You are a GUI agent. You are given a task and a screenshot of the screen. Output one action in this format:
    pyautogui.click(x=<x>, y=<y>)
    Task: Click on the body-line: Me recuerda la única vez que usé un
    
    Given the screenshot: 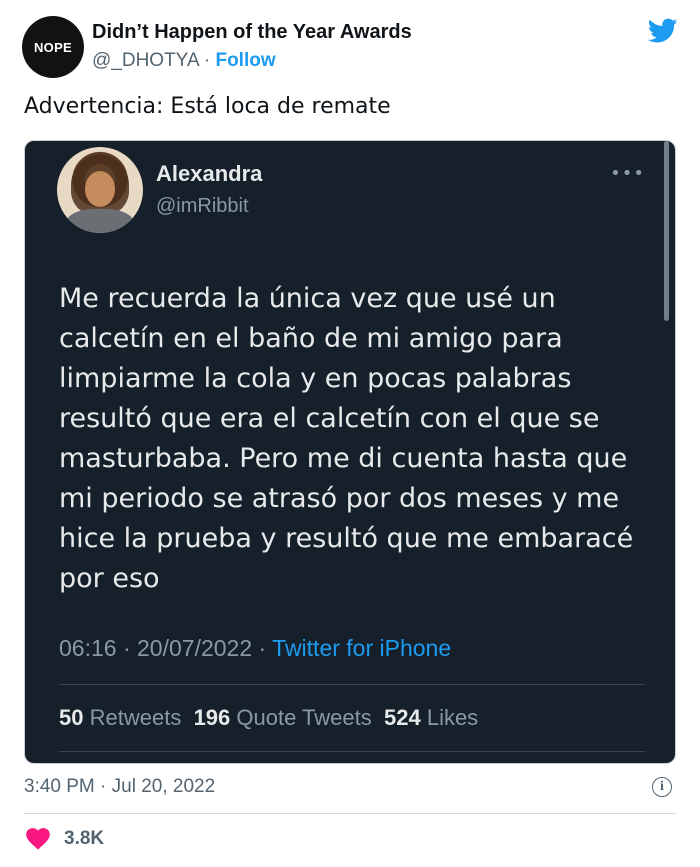 What is the action you would take?
    pyautogui.click(x=307, y=298)
    